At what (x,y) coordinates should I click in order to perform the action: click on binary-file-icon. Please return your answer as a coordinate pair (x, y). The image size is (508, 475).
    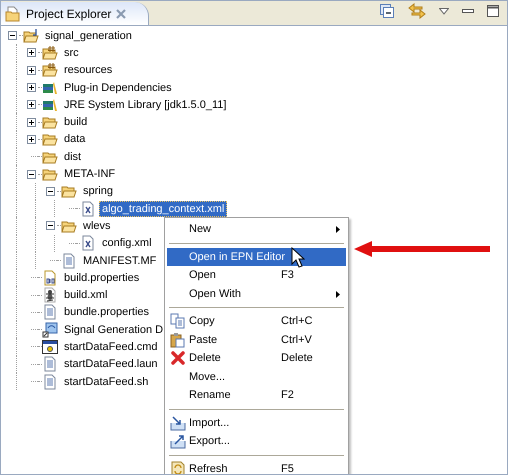
    Looking at the image, I should click on (50, 278).